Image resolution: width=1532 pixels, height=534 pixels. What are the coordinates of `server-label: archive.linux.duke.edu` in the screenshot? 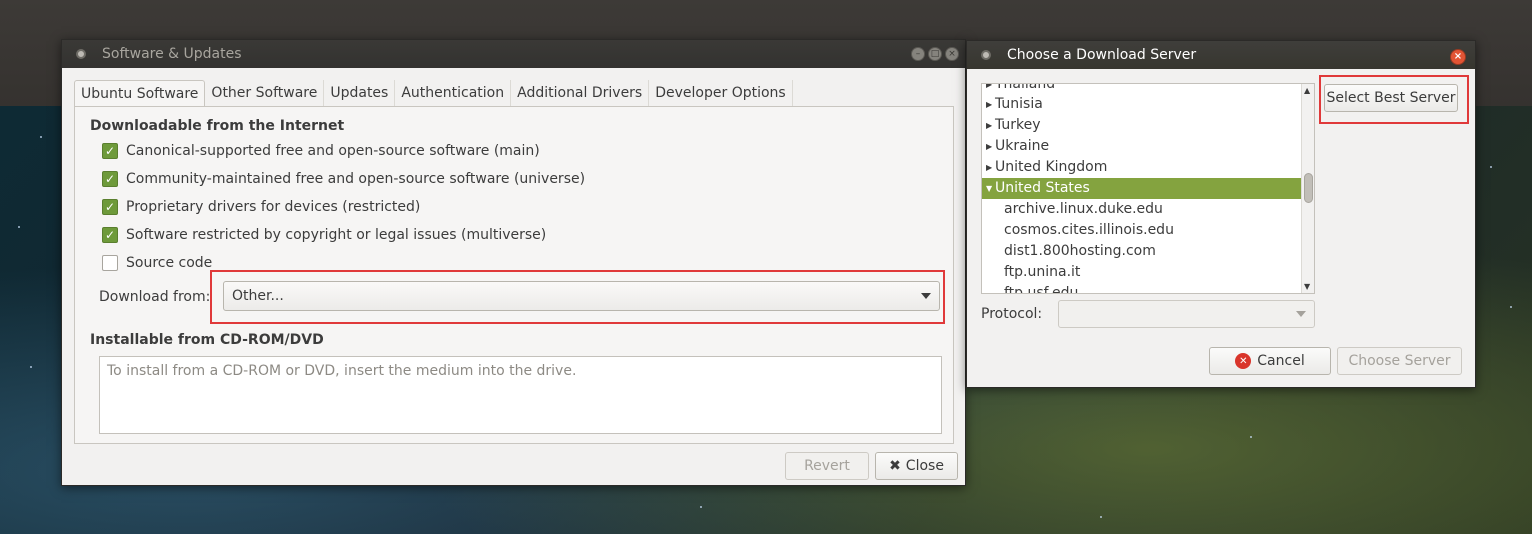 It's located at (1083, 209).